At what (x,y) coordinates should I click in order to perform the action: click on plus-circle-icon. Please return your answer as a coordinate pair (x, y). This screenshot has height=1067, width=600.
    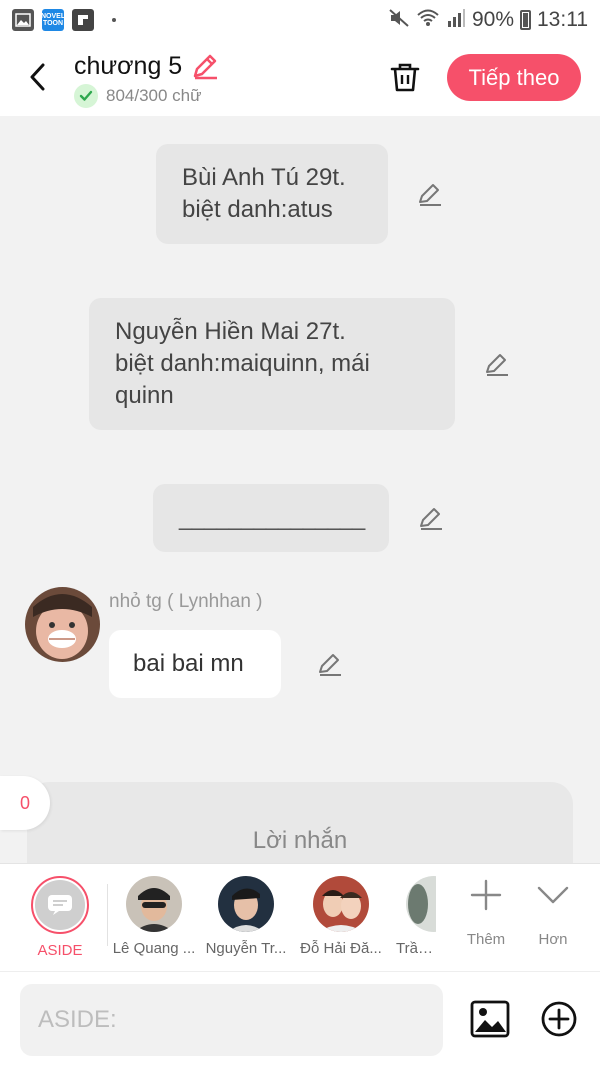
    Looking at the image, I should click on (559, 1019).